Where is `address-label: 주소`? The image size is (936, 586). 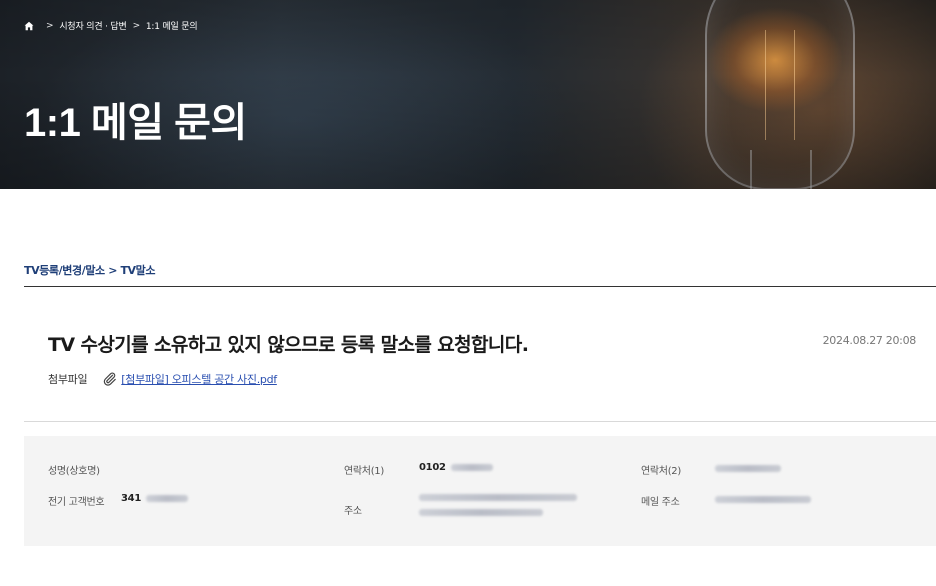
address-label: 주소 is located at coordinates (353, 511).